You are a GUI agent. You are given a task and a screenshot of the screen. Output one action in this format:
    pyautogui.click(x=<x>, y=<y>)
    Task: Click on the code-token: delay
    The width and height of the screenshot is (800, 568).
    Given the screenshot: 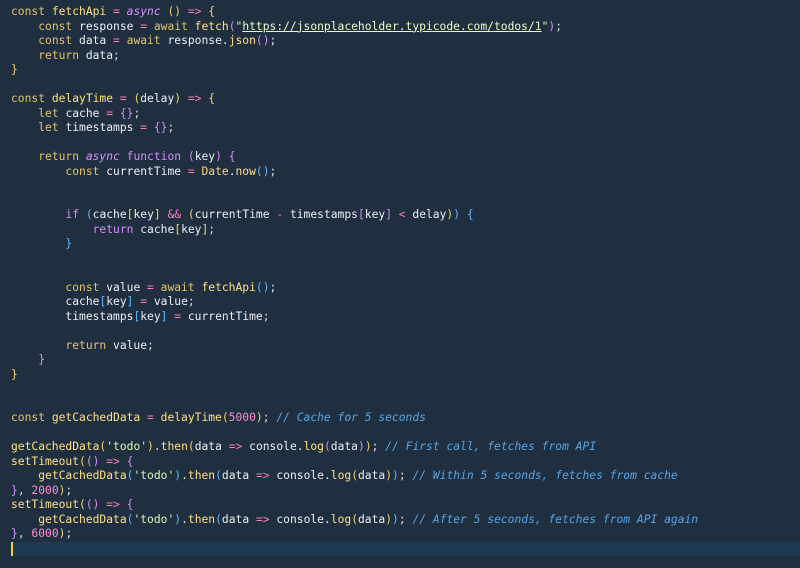 What is the action you would take?
    pyautogui.click(x=157, y=98)
    